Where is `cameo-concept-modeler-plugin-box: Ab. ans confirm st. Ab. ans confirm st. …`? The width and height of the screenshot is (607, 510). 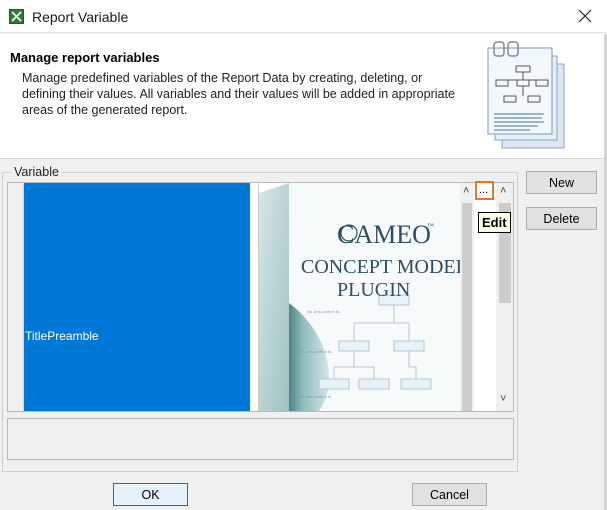 cameo-concept-modeler-plugin-box: Ab. ans confirm st. Ab. ans confirm st. … is located at coordinates (359, 297).